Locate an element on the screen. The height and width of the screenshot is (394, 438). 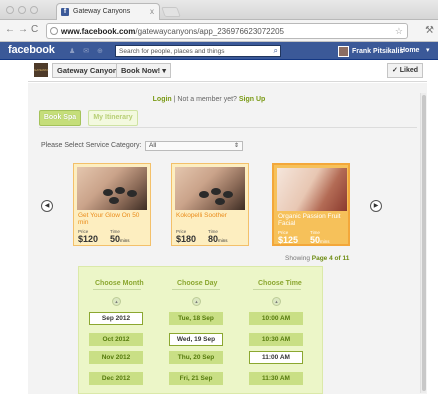
service-card: Kokopelli Soother Price Time $180 80mins is located at coordinates (210, 204).